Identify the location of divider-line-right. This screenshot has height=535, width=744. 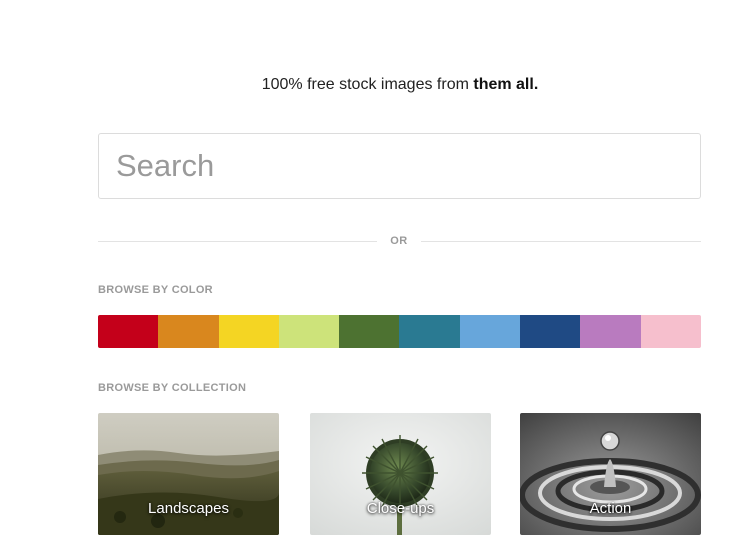
(561, 241).